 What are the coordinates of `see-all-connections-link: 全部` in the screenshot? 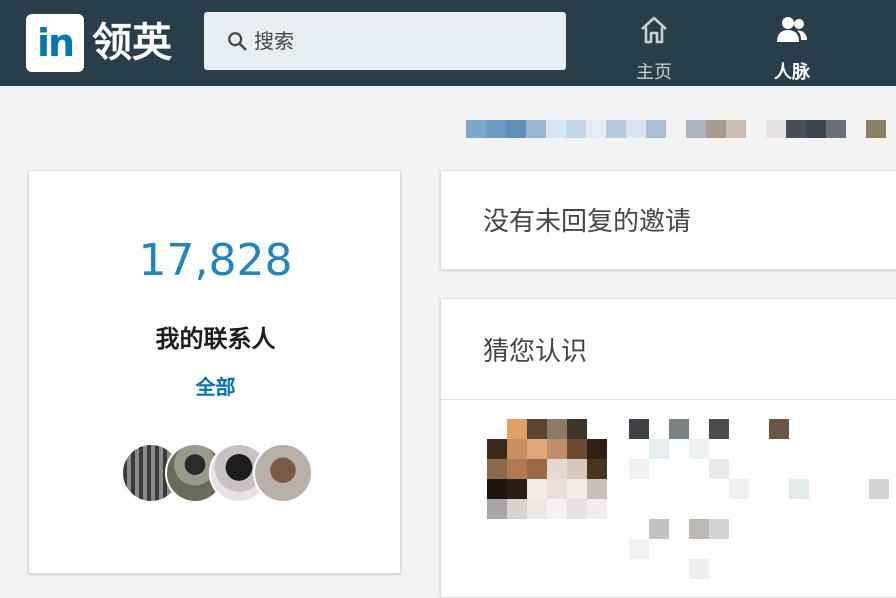 It's located at (215, 385).